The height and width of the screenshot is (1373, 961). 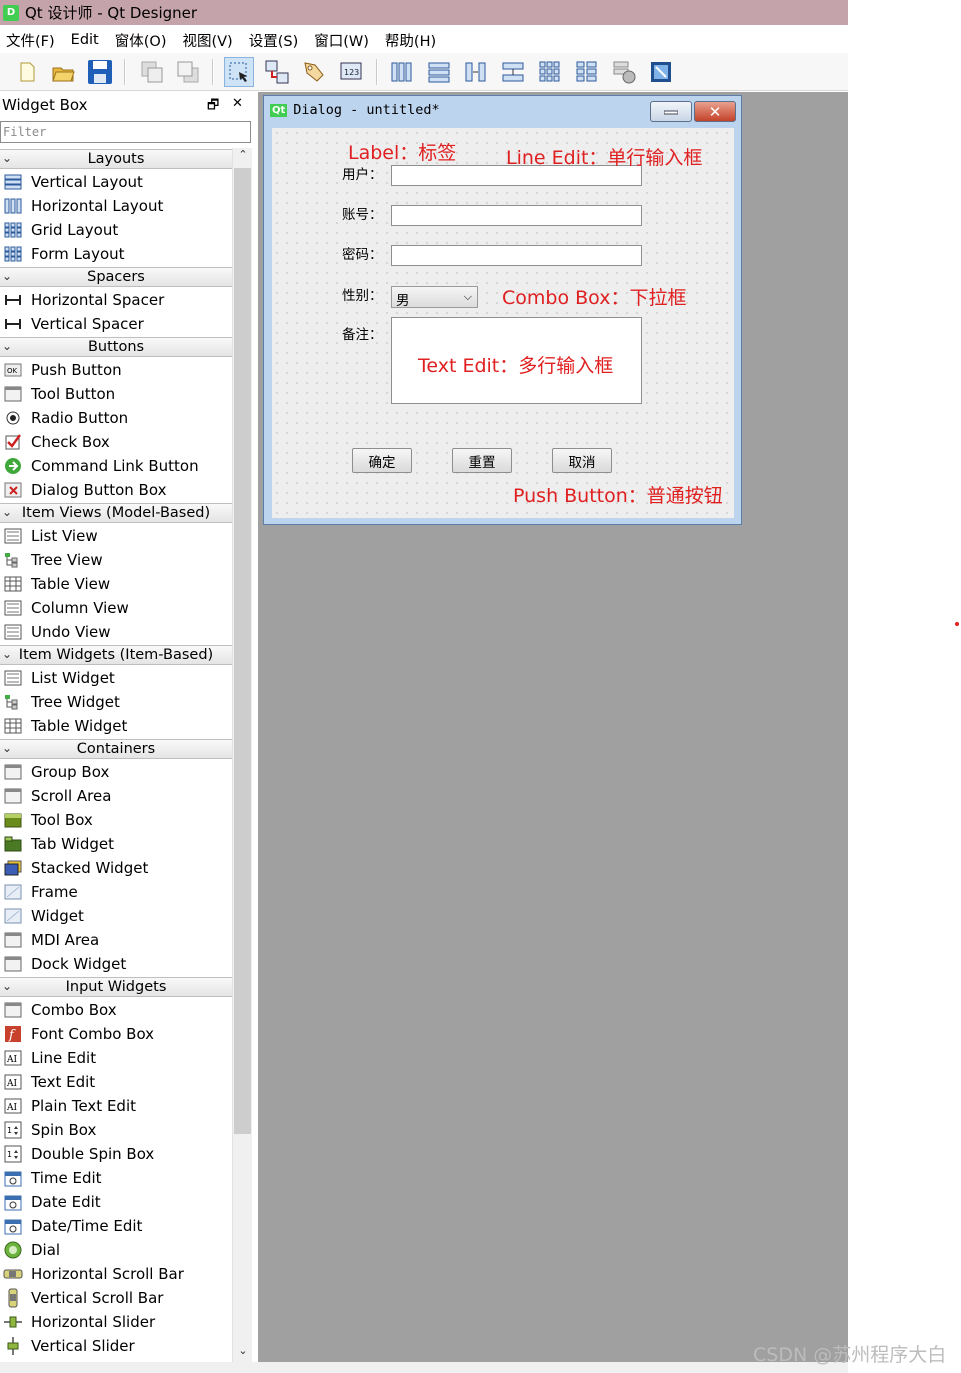 I want to click on widget-item-column-view: Column View, so click(x=116, y=608).